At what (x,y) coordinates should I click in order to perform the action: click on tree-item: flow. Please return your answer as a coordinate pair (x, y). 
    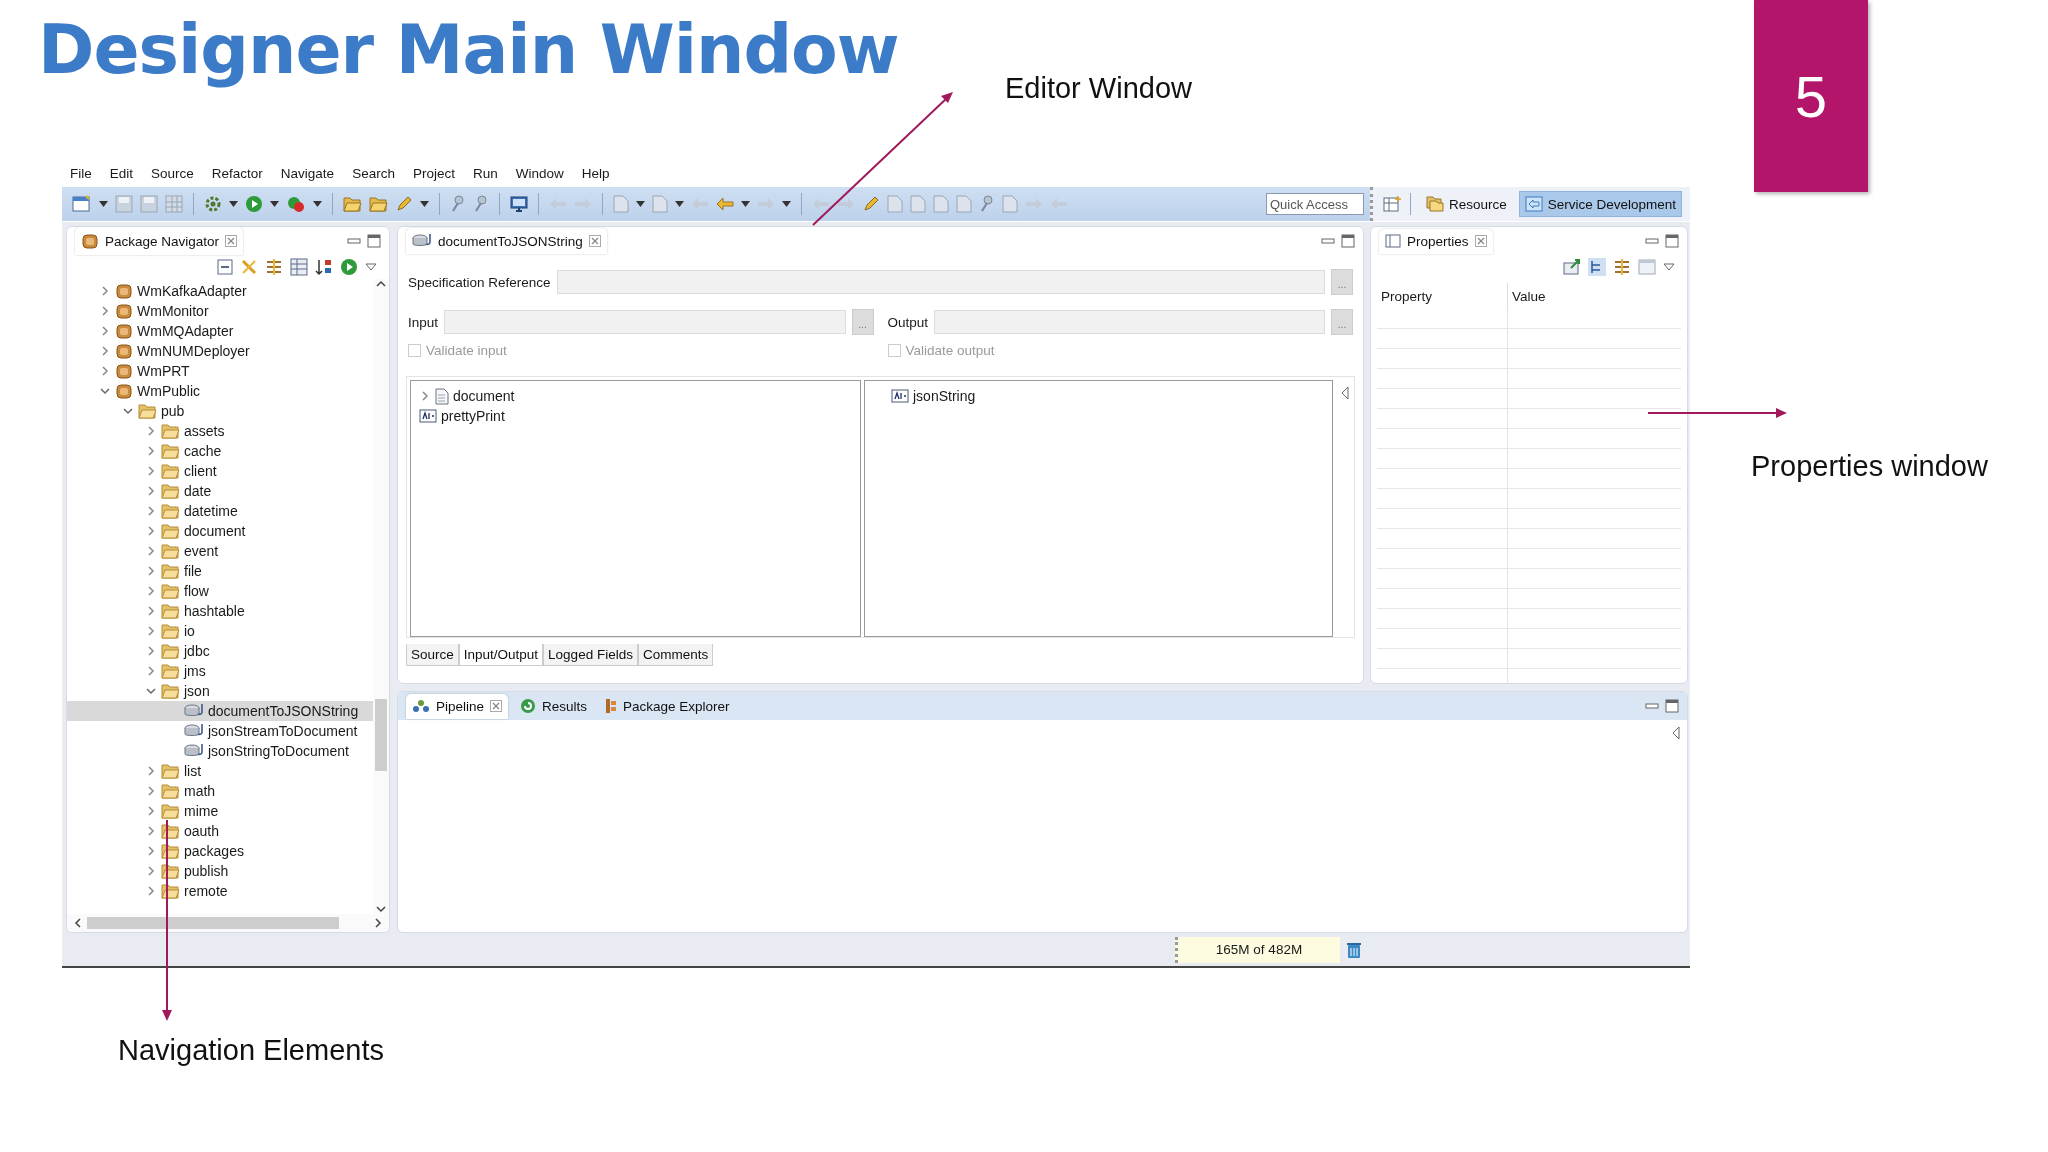
    Looking at the image, I should click on (220, 591).